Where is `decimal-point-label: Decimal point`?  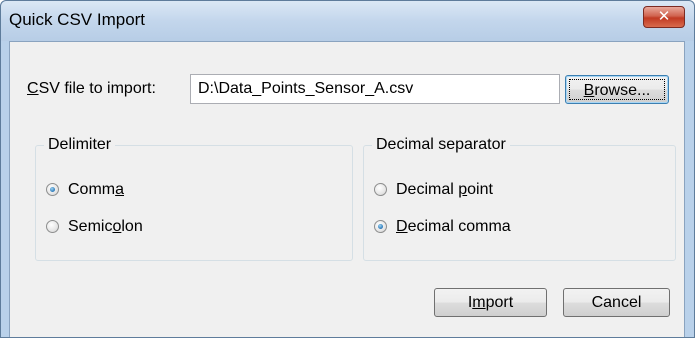 decimal-point-label: Decimal point is located at coordinates (444, 189).